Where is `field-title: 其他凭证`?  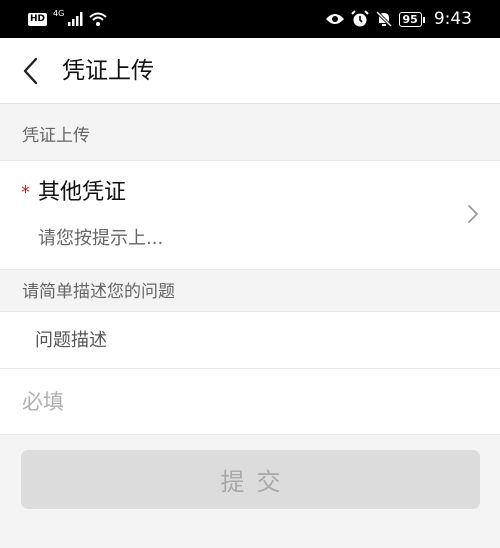
field-title: 其他凭证 is located at coordinates (82, 192).